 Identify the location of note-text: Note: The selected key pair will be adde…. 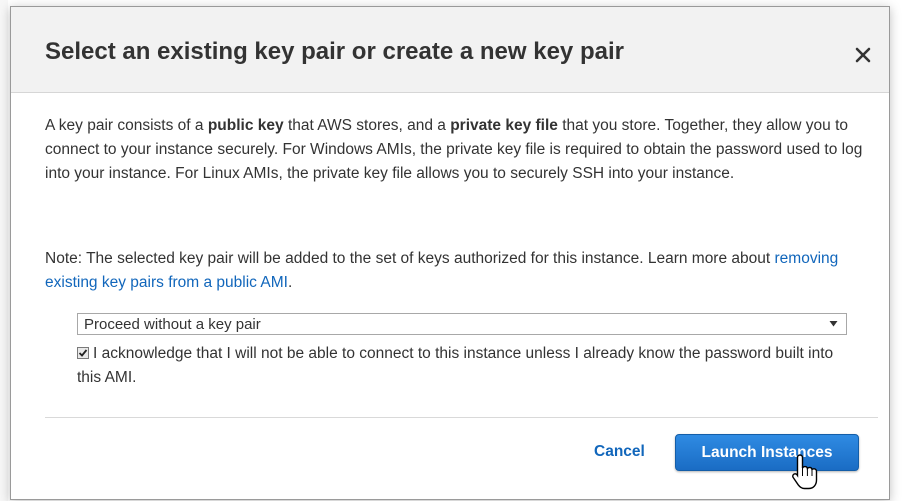
(410, 258).